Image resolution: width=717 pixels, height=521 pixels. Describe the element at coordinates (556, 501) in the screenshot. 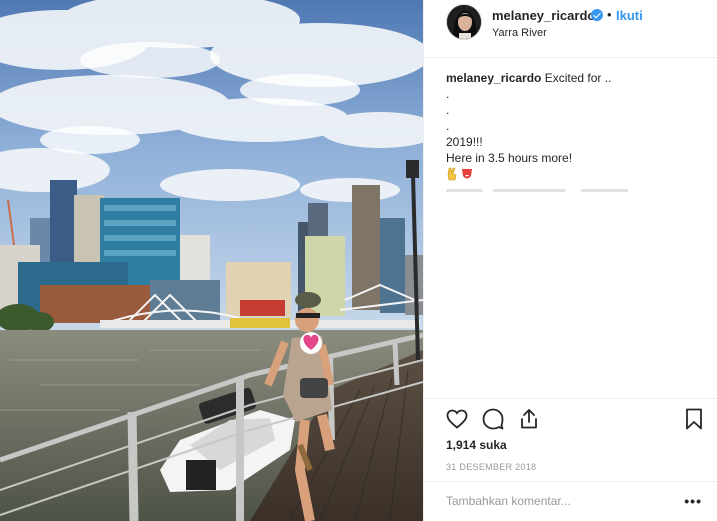

I see `comment-input` at that location.